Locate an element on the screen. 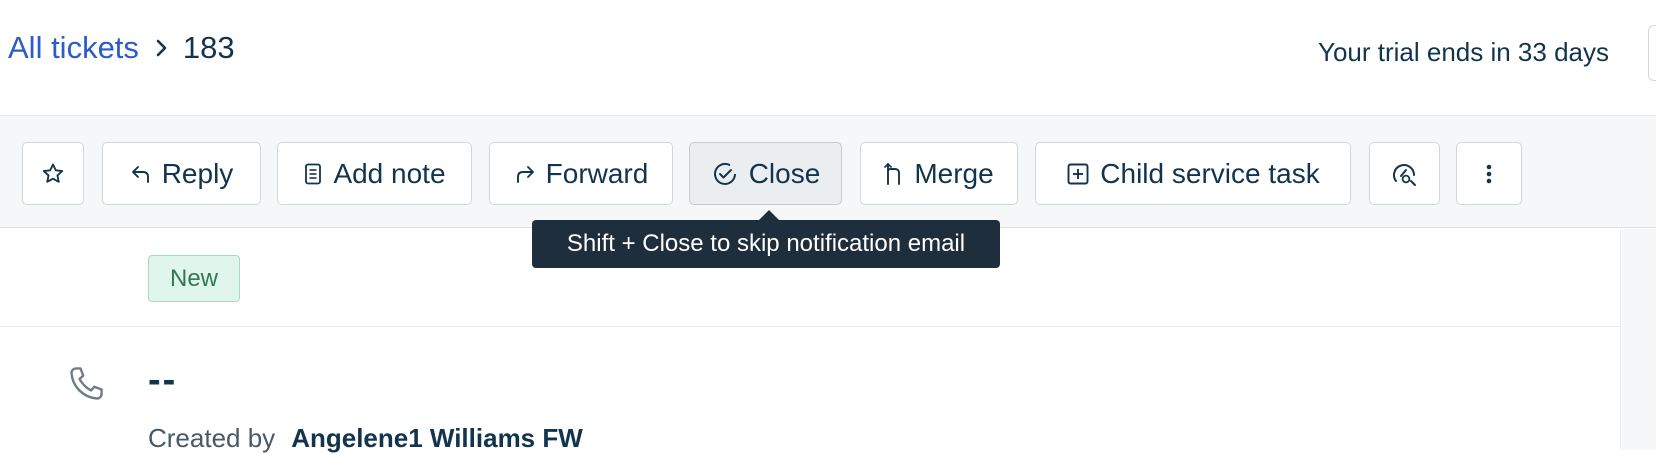  more-vertical-icon is located at coordinates (1489, 174).